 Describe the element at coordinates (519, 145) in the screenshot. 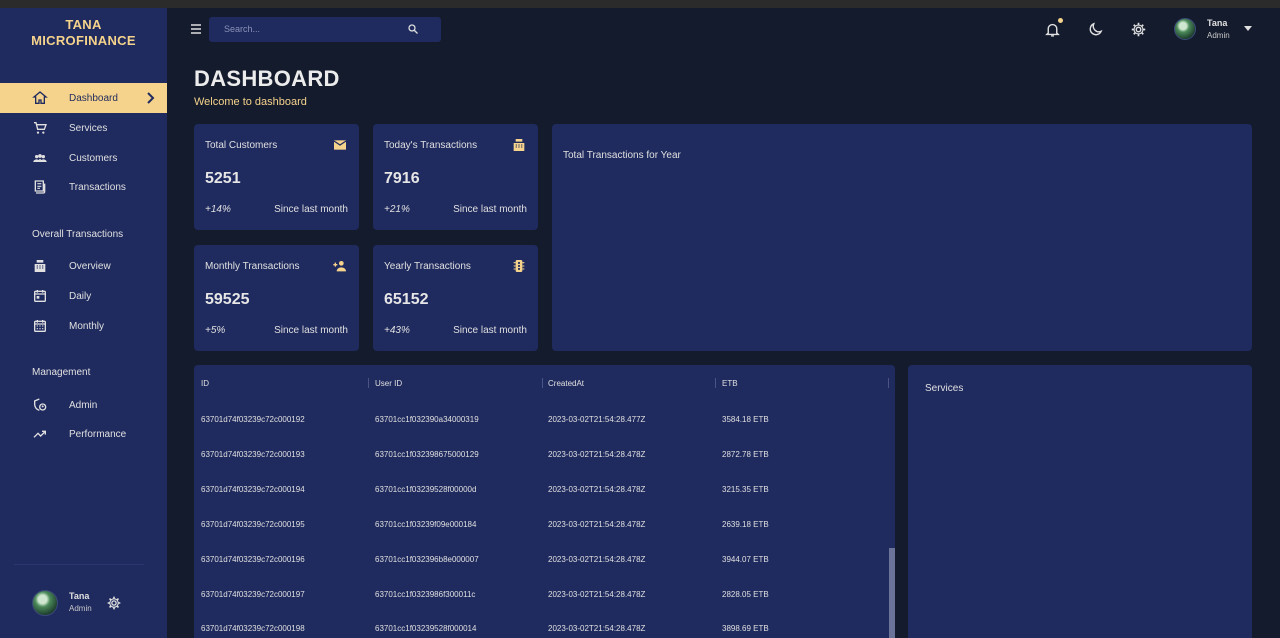

I see `cash-register-icon` at that location.